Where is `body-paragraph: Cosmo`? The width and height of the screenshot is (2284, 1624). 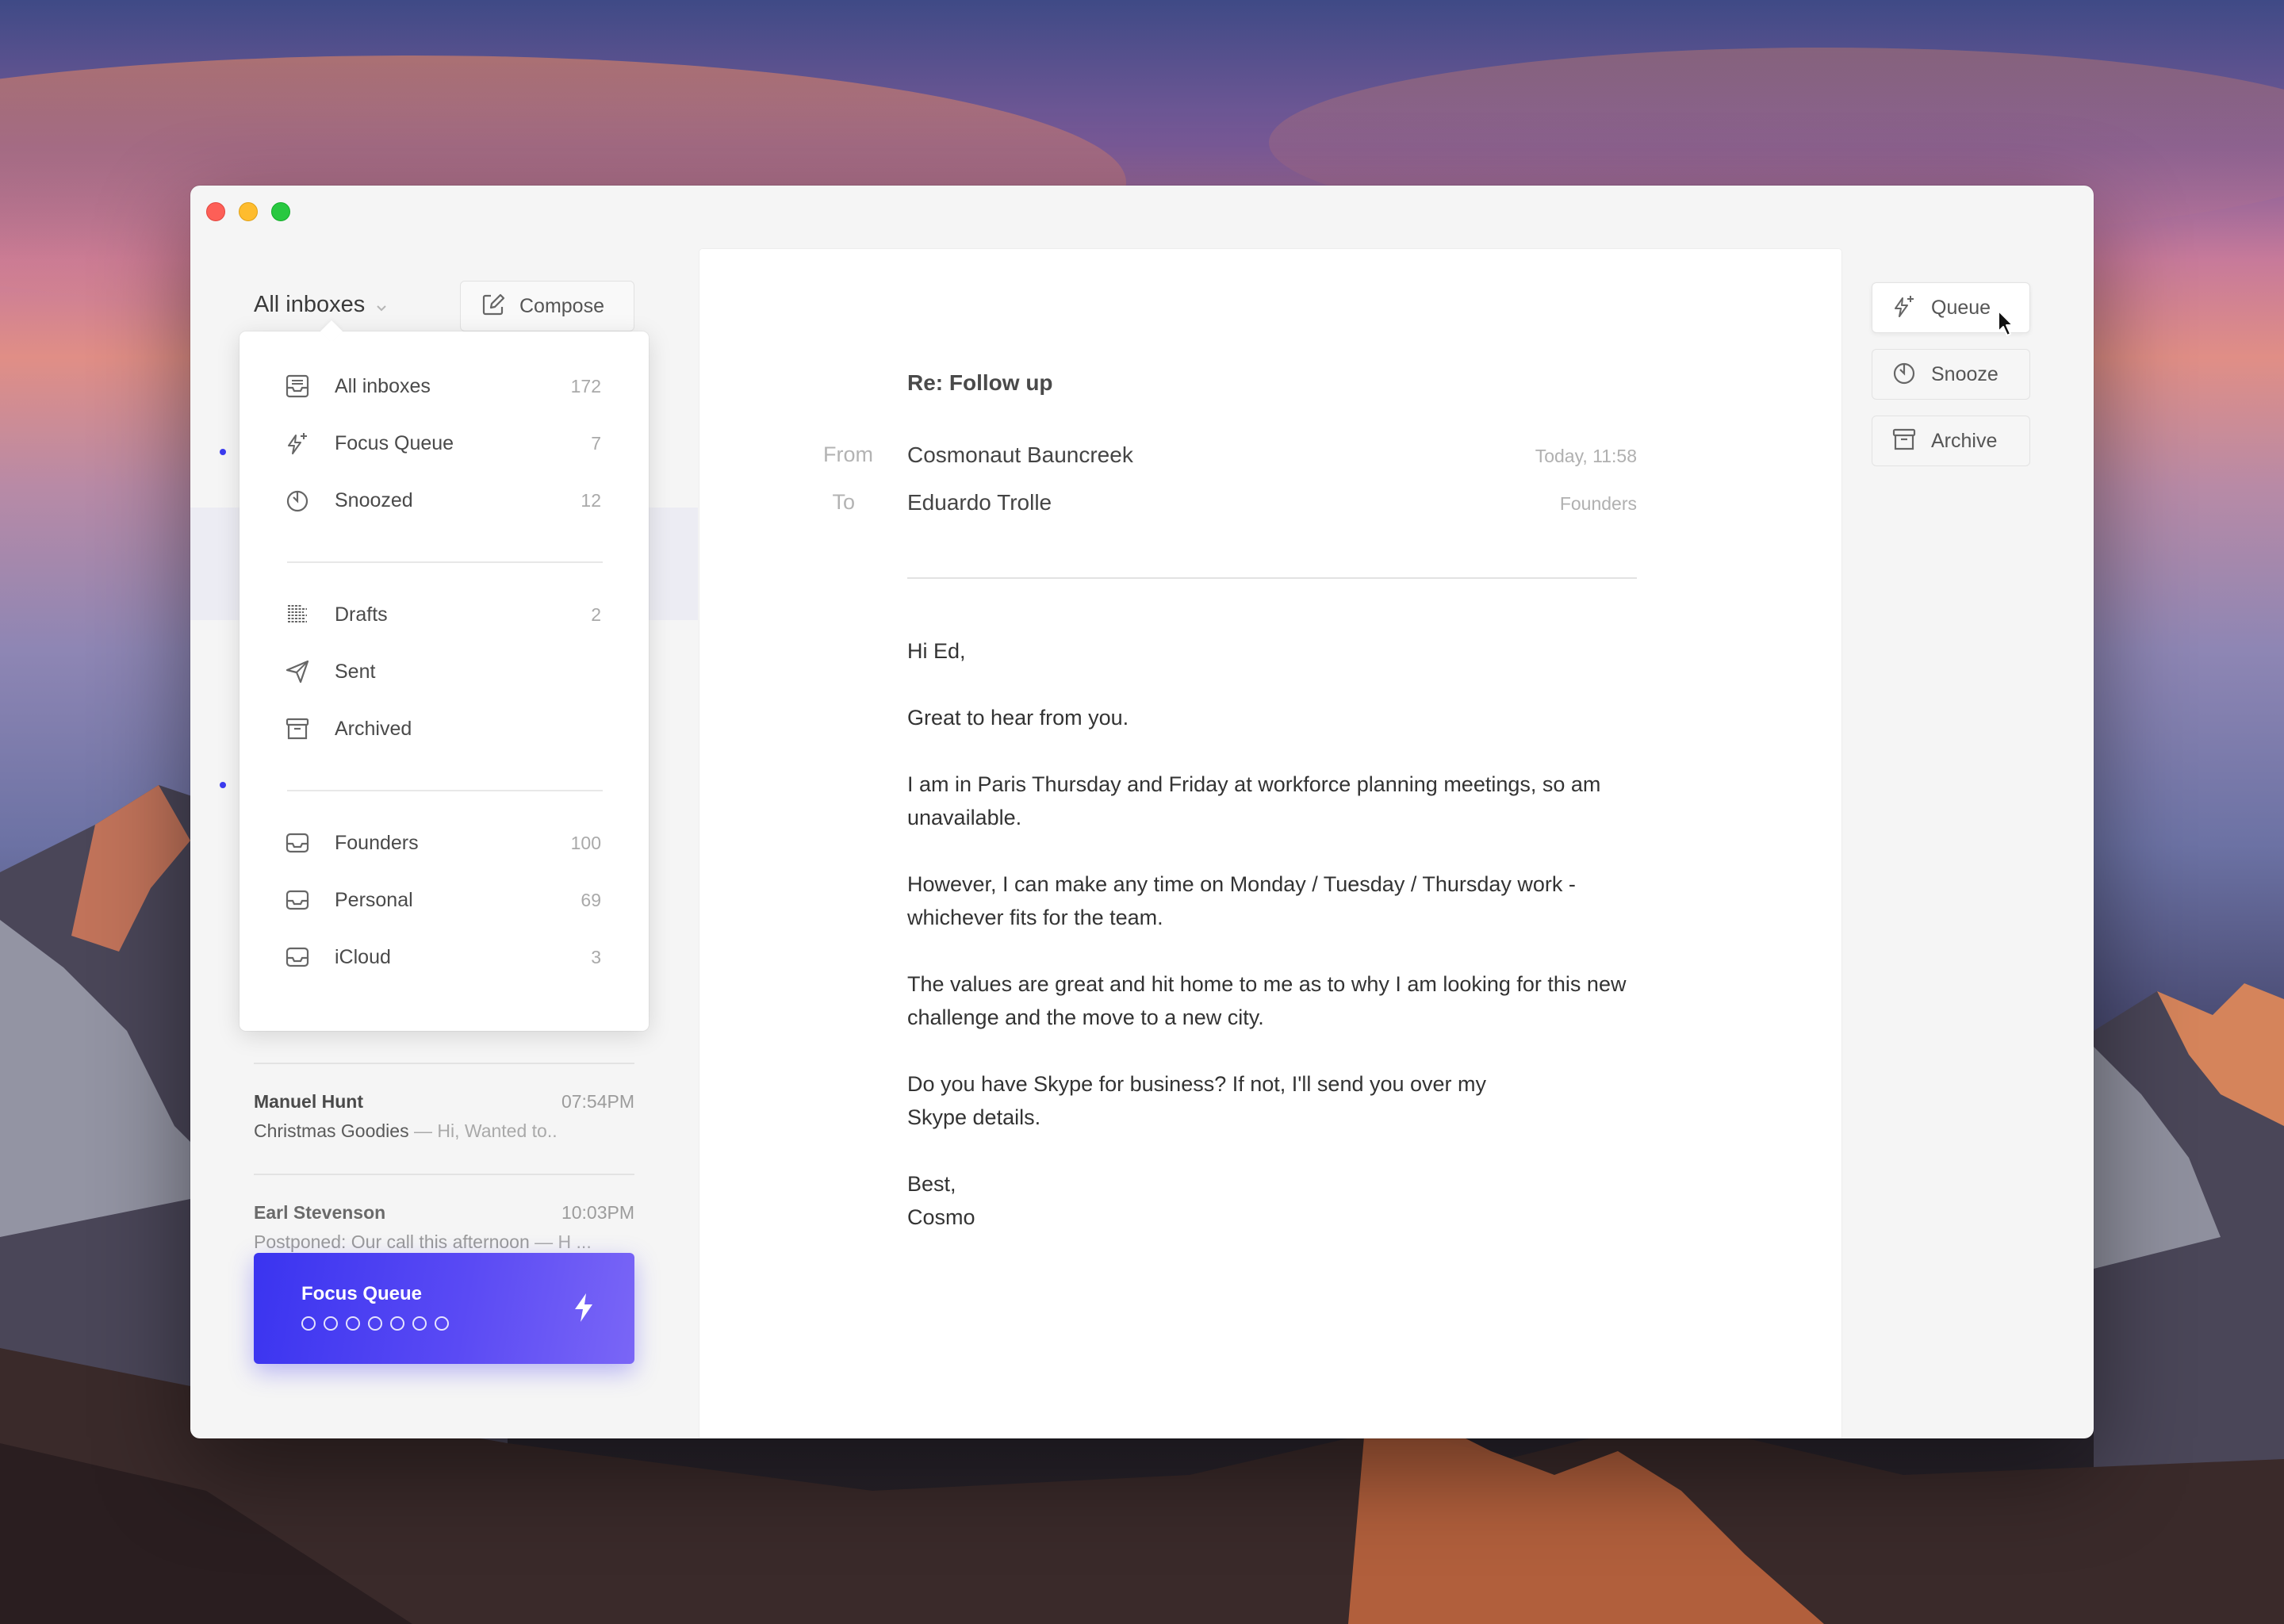
body-paragraph: Cosmo is located at coordinates (941, 1217).